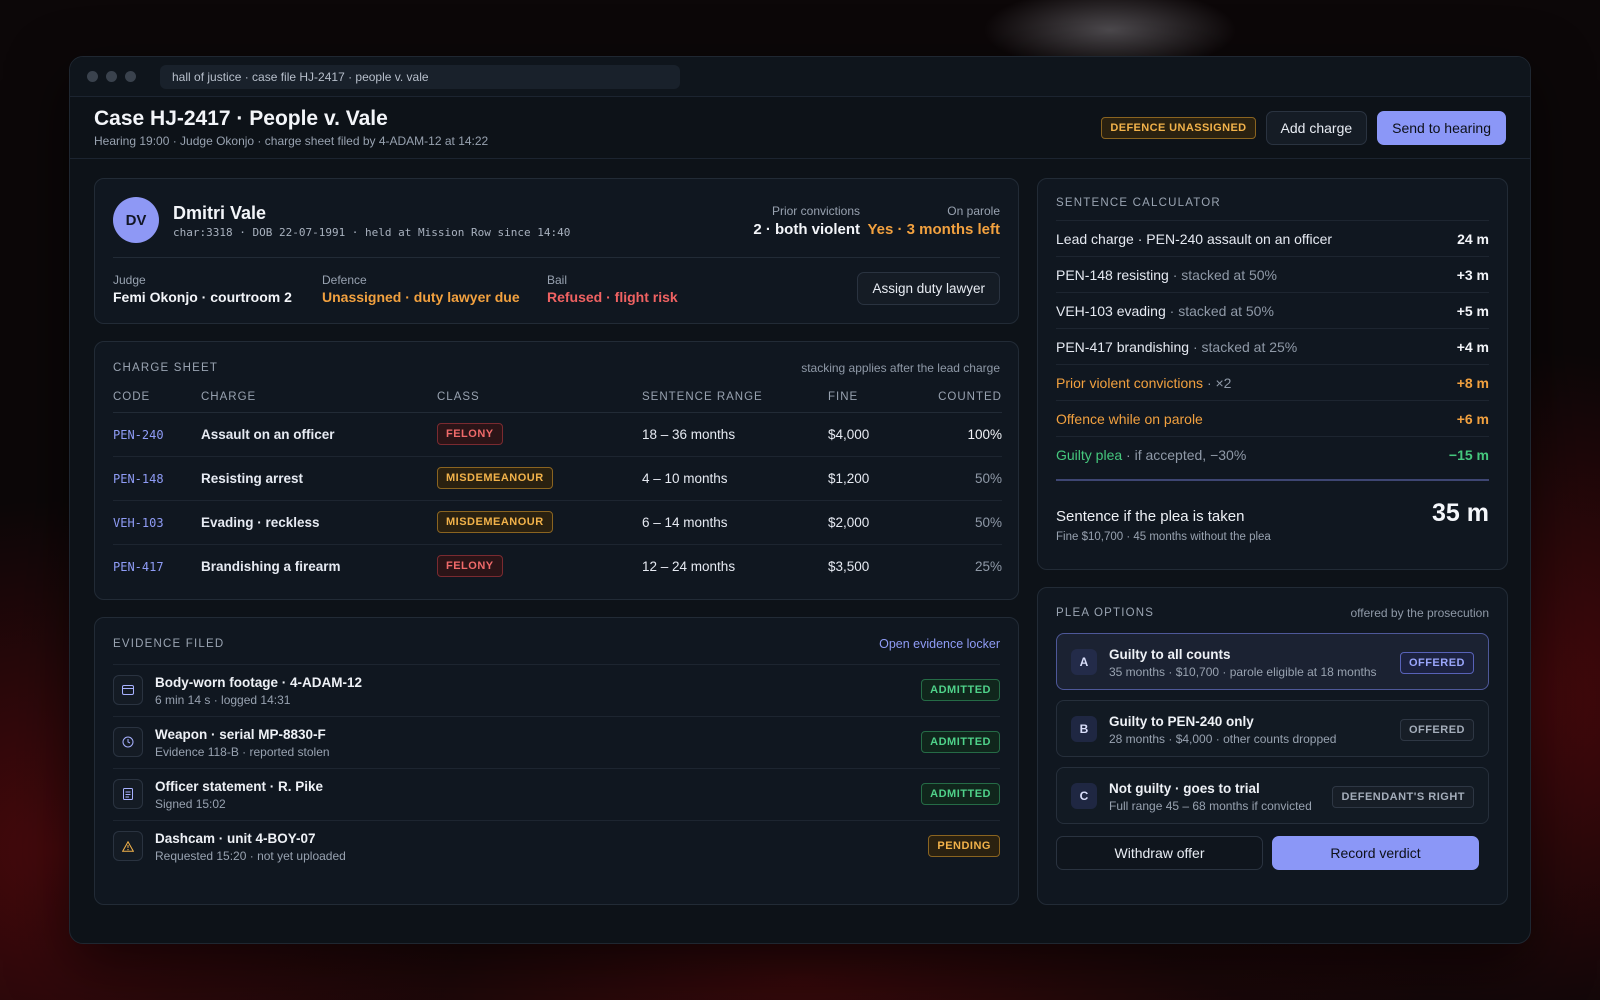  I want to click on calc-label: Guilty plea, so click(1089, 454).